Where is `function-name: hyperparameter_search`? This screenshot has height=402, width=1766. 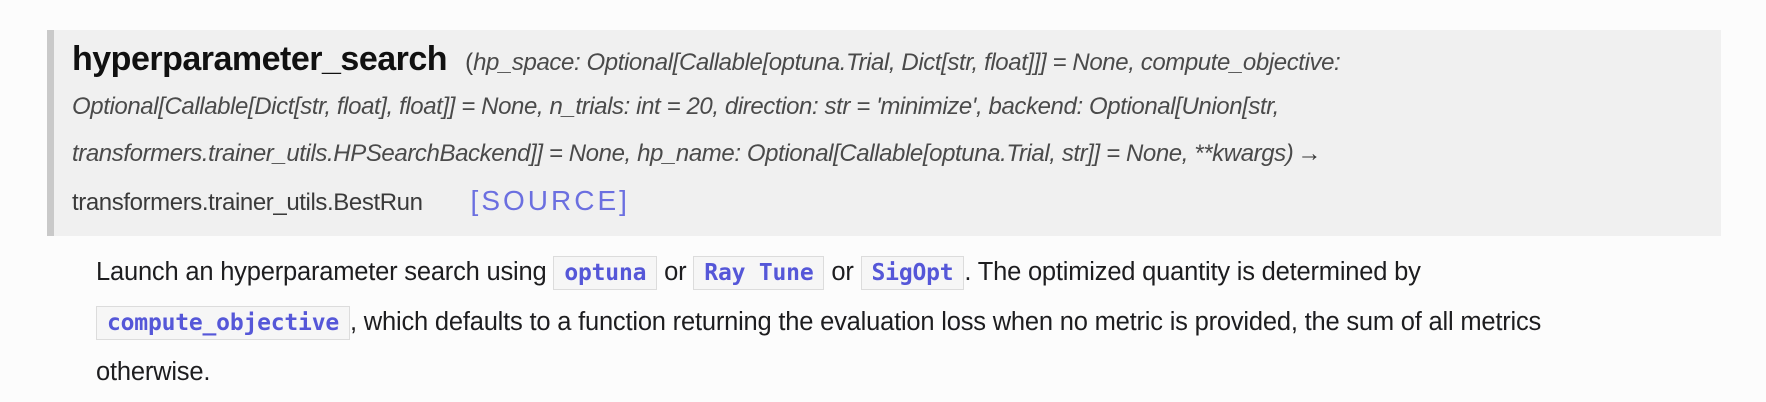 function-name: hyperparameter_search is located at coordinates (260, 59).